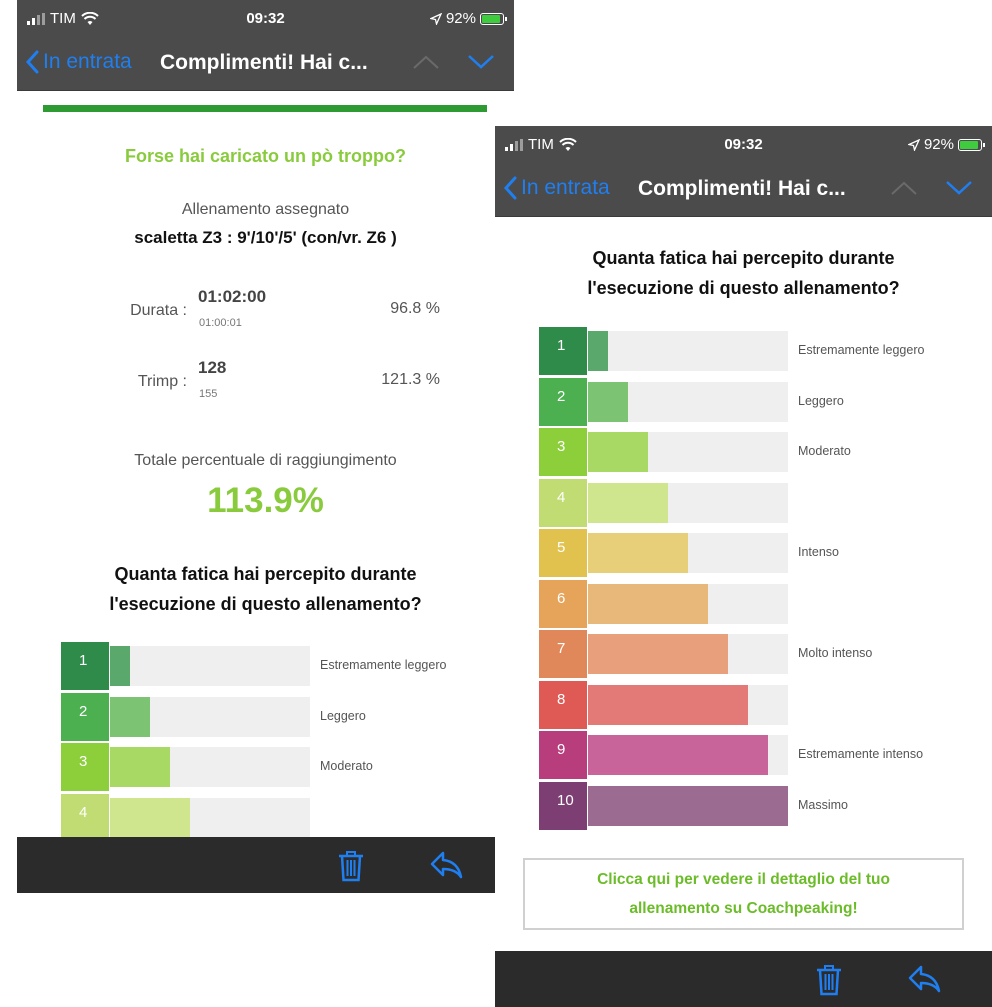 The height and width of the screenshot is (1007, 992). I want to click on rpe-number: 3, so click(563, 452).